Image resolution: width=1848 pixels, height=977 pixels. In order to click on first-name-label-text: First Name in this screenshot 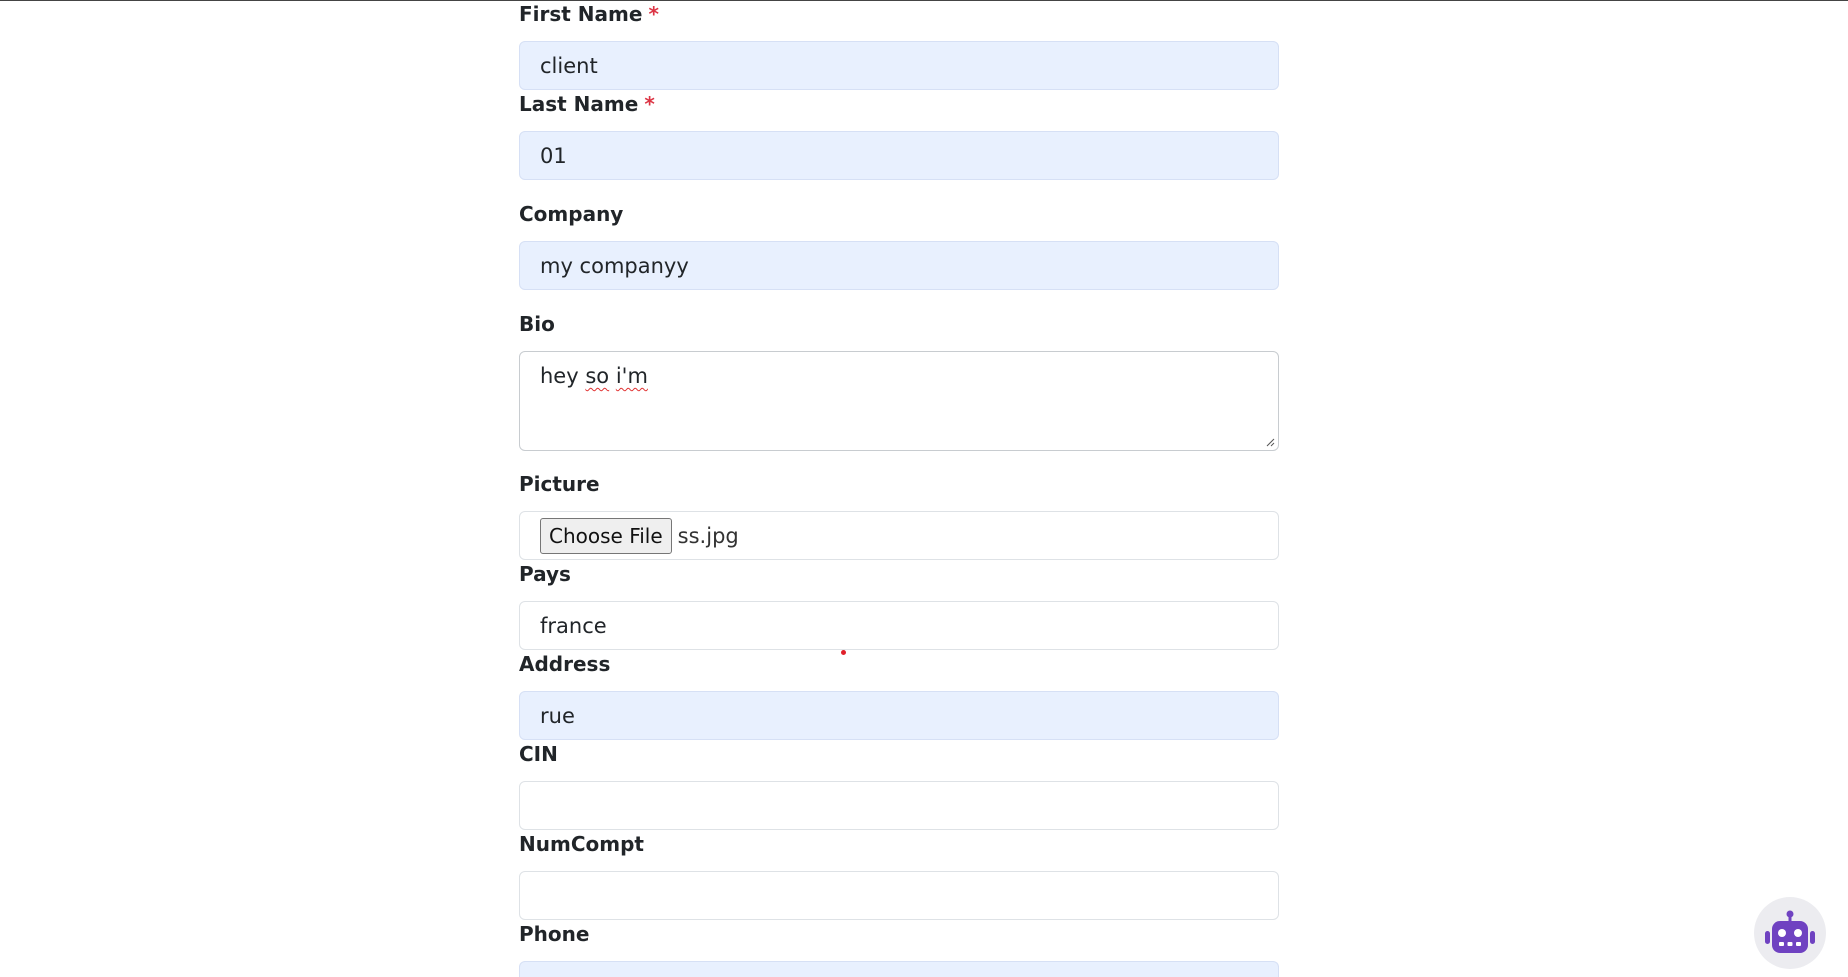, I will do `click(581, 14)`.